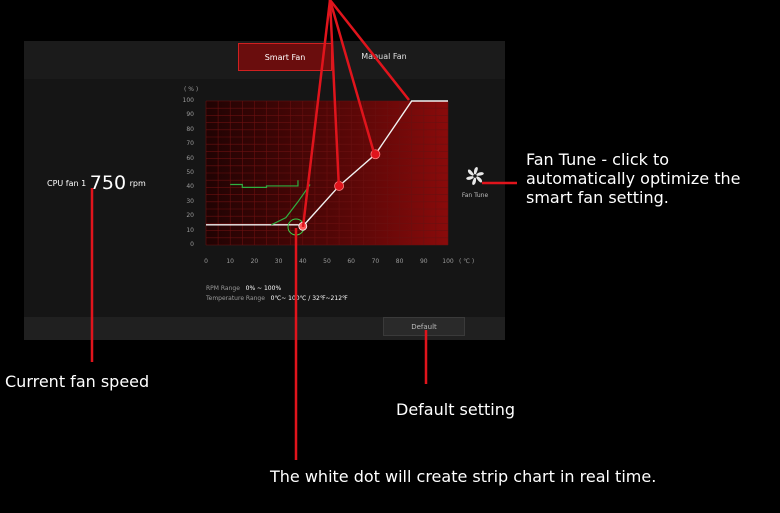 The image size is (780, 513). I want to click on fan-curve-chart, so click(327, 173).